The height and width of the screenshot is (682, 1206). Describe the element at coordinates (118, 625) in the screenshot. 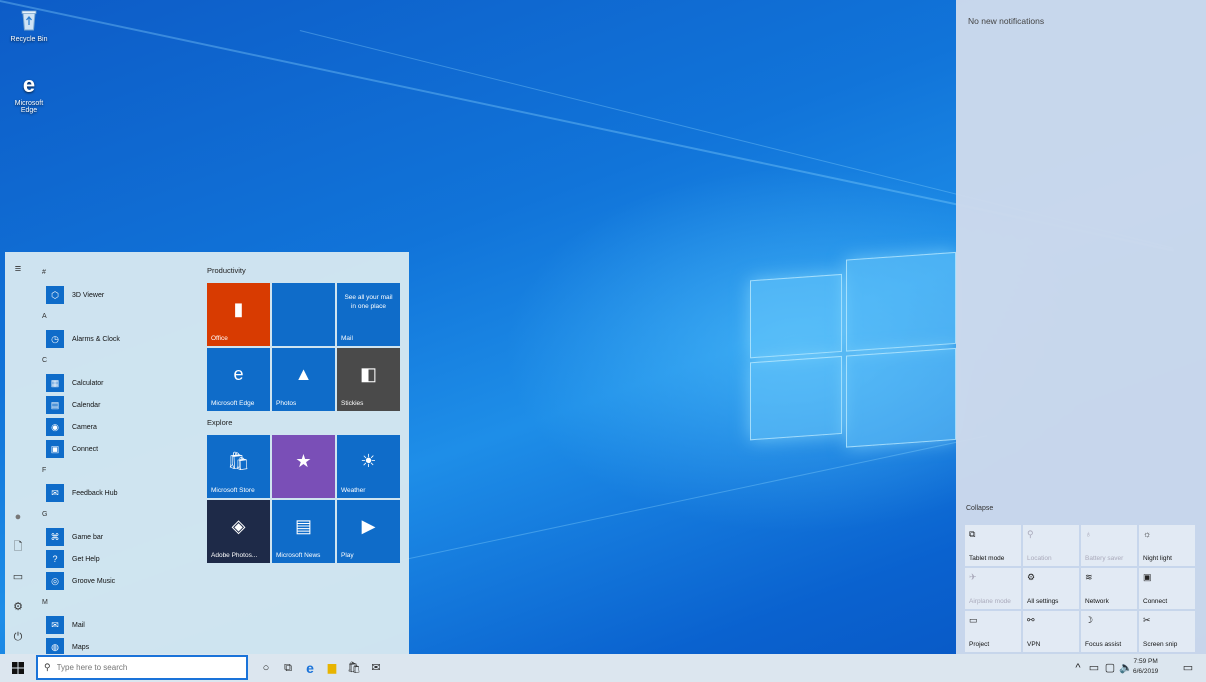

I see `app-list-item: ✉ Mail` at that location.